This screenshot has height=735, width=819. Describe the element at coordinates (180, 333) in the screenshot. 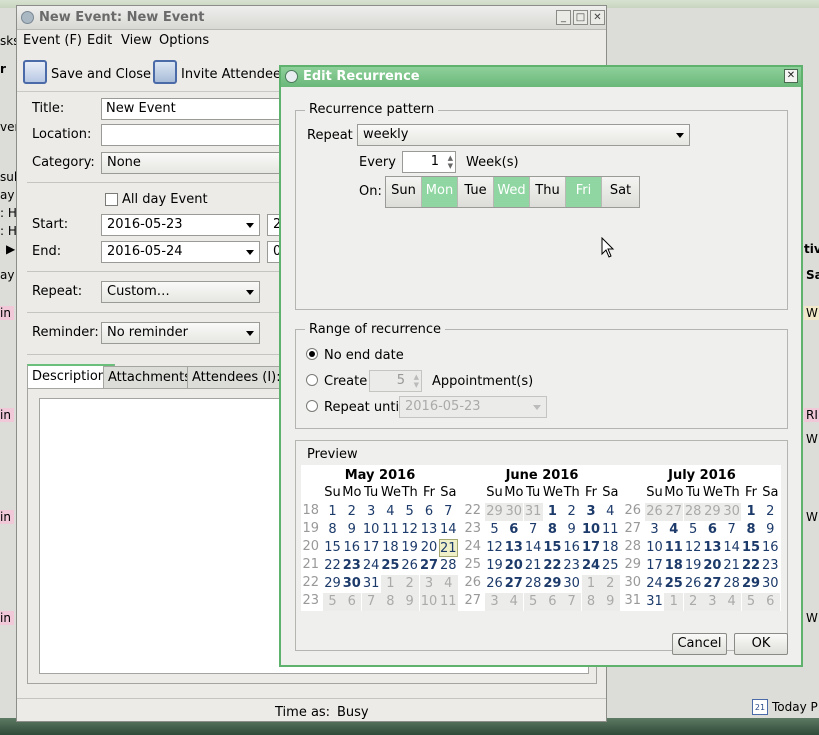

I see `reminder-select: No reminder` at that location.